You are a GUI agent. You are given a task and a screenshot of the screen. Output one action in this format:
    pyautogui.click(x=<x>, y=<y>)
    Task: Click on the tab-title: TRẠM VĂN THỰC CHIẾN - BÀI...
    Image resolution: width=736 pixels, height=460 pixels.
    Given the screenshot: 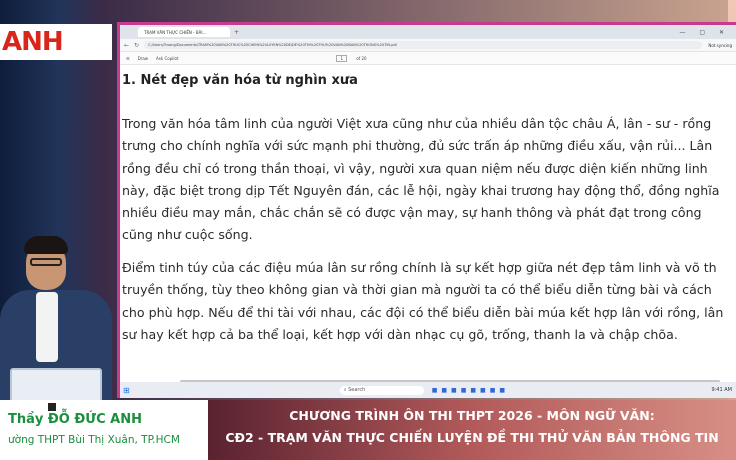 What is the action you would take?
    pyautogui.click(x=175, y=32)
    